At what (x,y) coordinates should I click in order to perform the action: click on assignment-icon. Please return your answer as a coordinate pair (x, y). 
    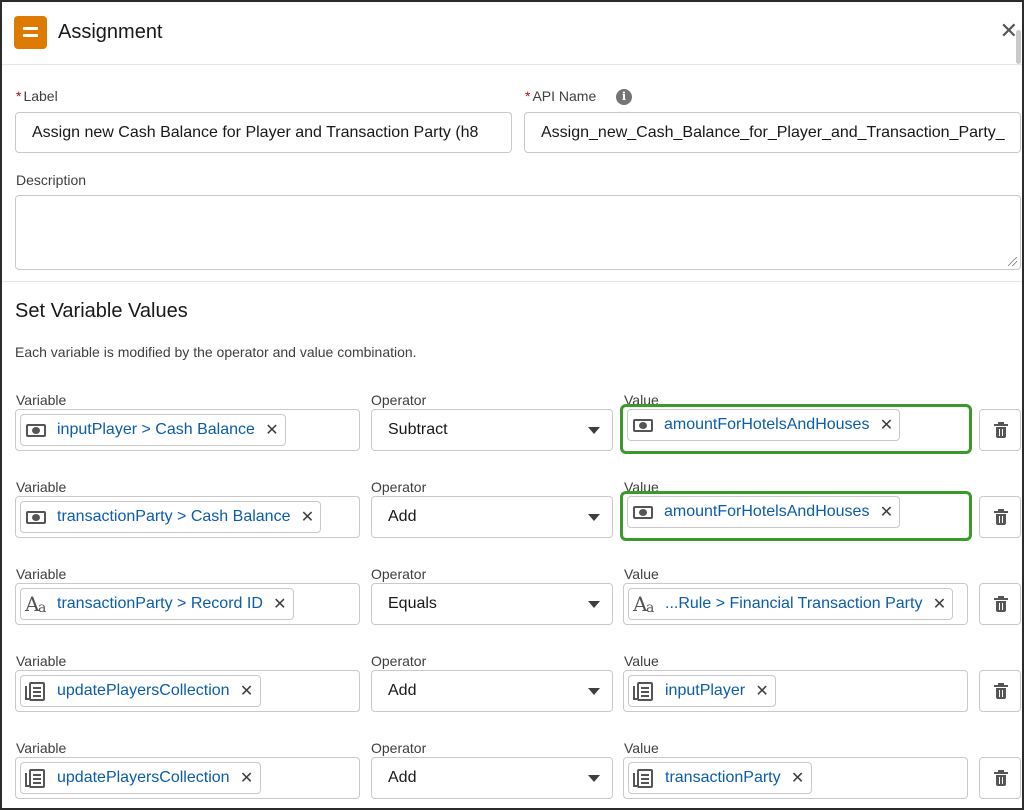
    Looking at the image, I should click on (30, 32).